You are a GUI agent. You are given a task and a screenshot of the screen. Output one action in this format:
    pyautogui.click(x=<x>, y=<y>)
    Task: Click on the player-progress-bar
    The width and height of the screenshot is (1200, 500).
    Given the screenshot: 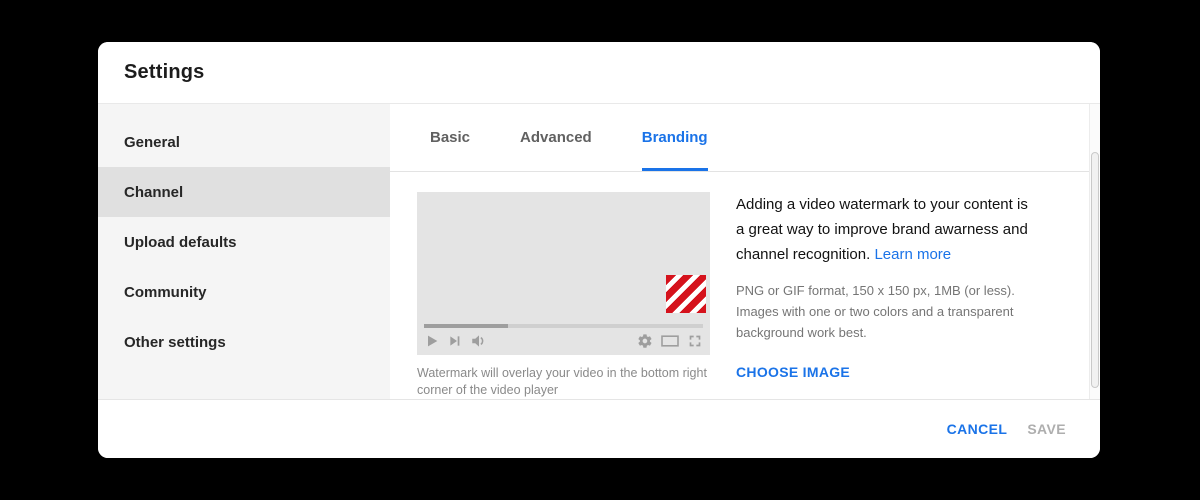 What is the action you would take?
    pyautogui.click(x=563, y=326)
    